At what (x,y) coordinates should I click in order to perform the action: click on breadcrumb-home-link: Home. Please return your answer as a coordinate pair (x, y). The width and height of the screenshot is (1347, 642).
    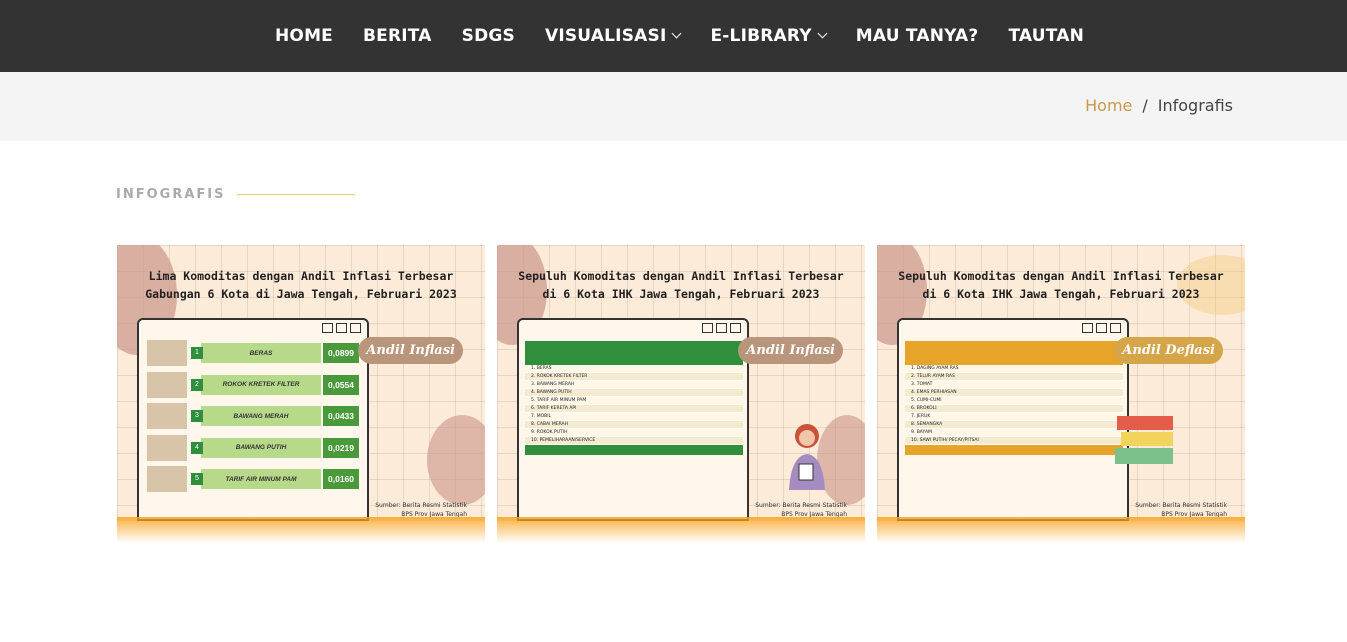
    Looking at the image, I should click on (1108, 105).